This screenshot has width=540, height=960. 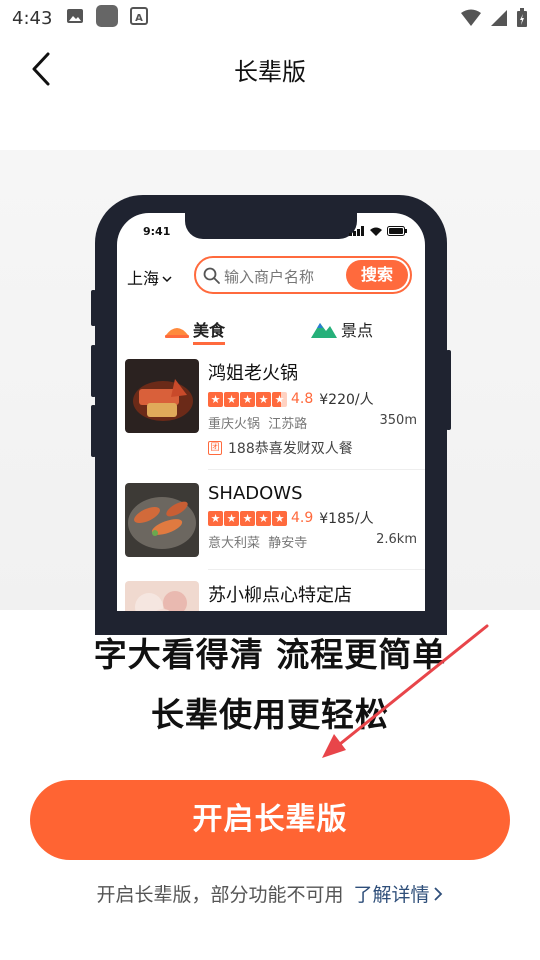 What do you see at coordinates (437, 894) in the screenshot?
I see `chevron-right-icon` at bounding box center [437, 894].